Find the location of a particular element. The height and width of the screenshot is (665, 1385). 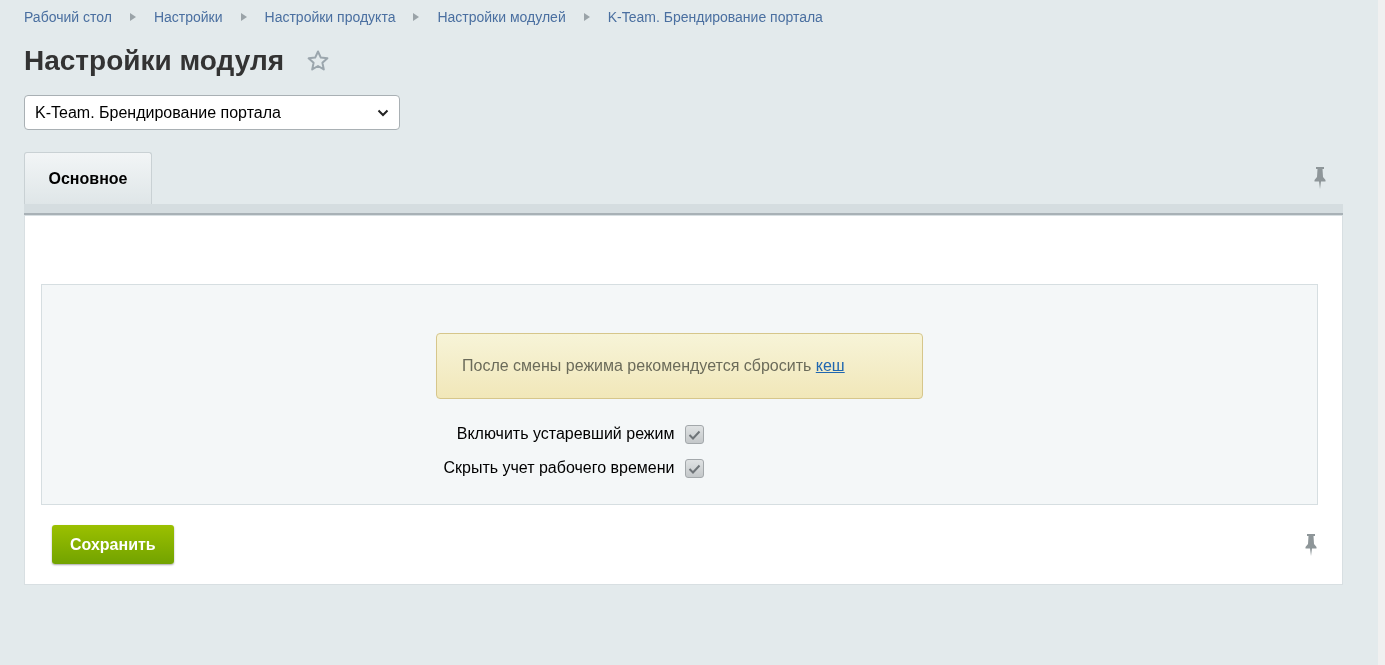

cache-link: кеш is located at coordinates (830, 365).